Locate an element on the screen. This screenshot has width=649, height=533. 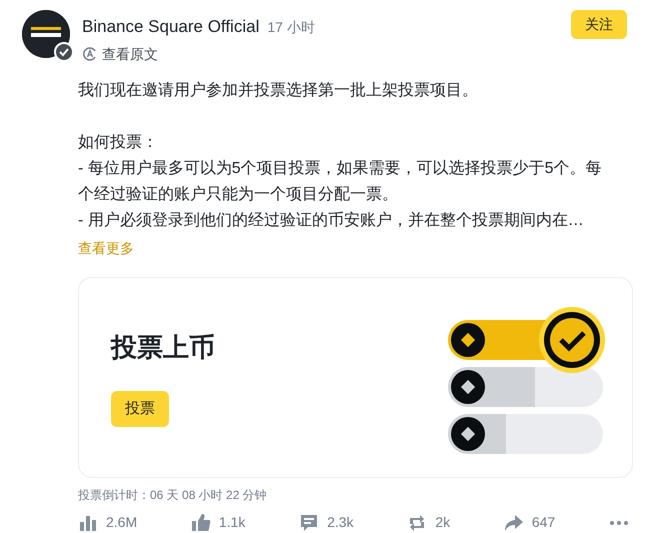
thumbs-up-icon is located at coordinates (200, 522).